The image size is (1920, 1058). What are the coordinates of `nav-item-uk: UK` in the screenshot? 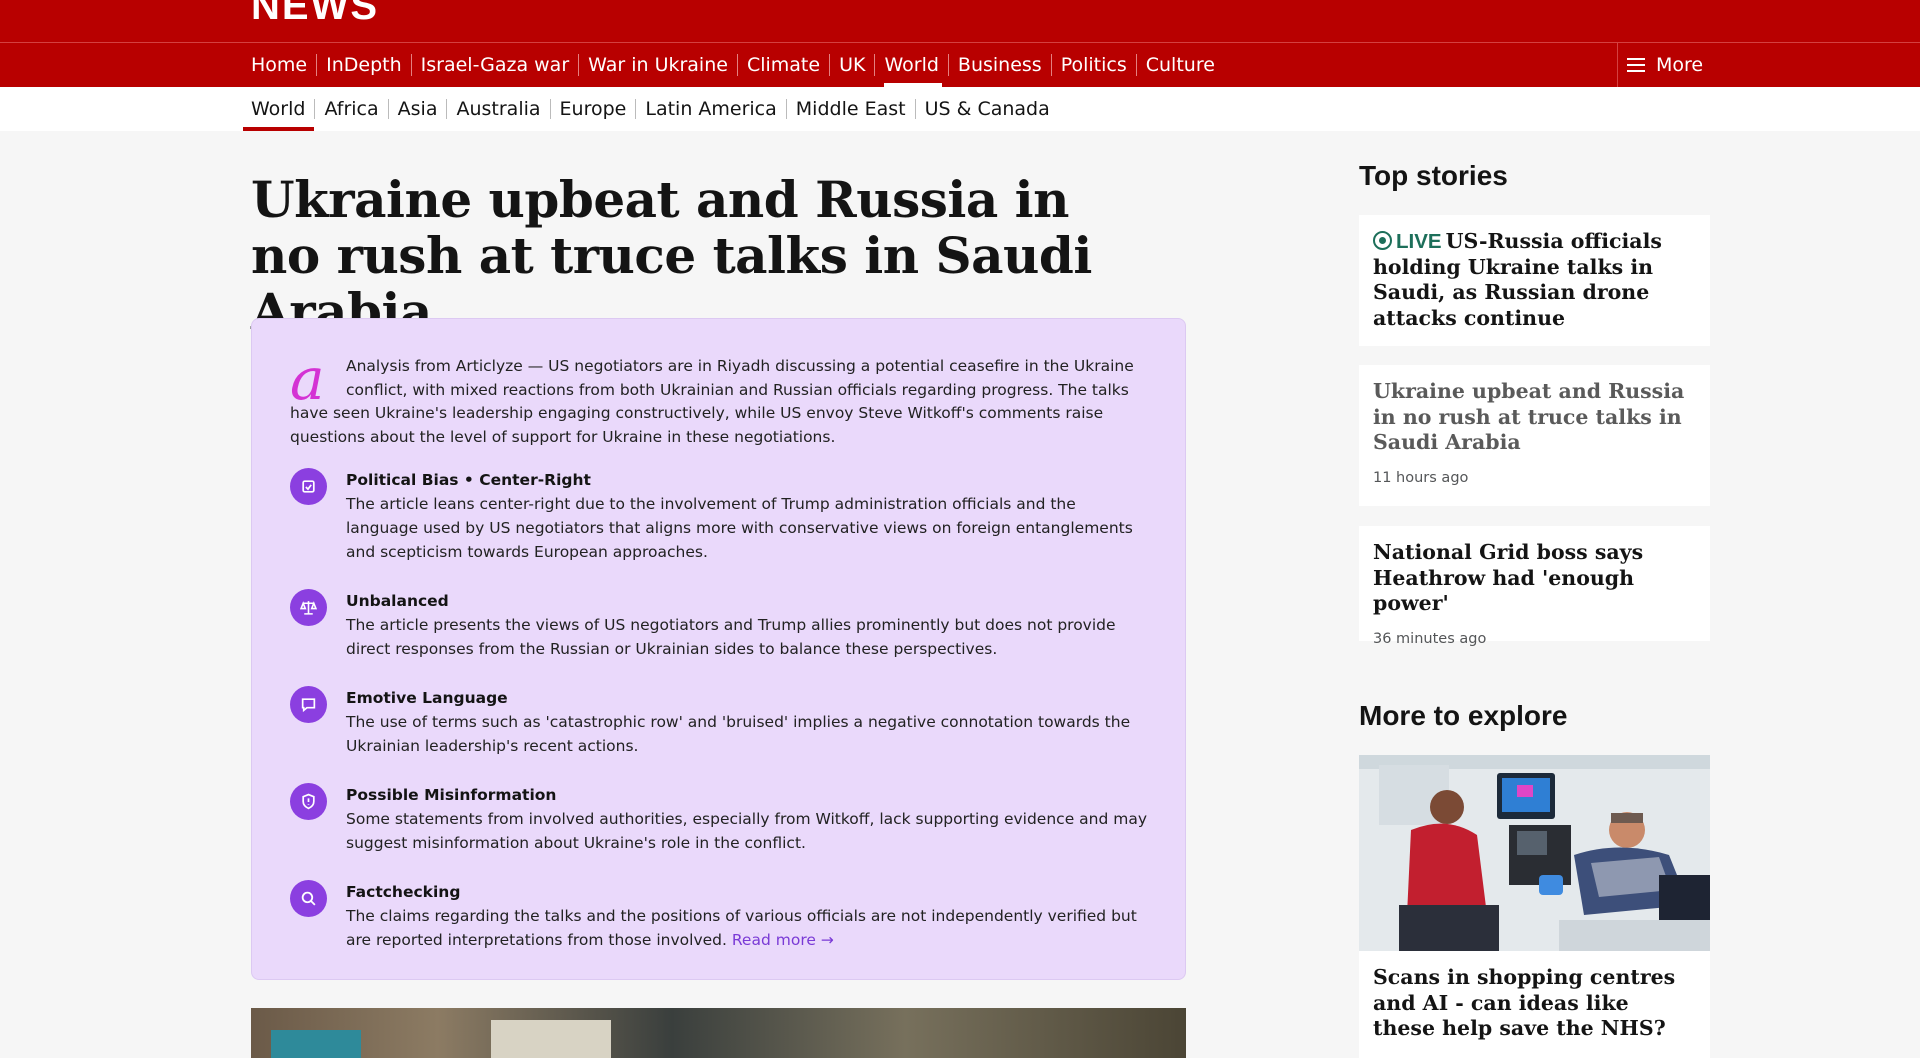 It's located at (851, 65).